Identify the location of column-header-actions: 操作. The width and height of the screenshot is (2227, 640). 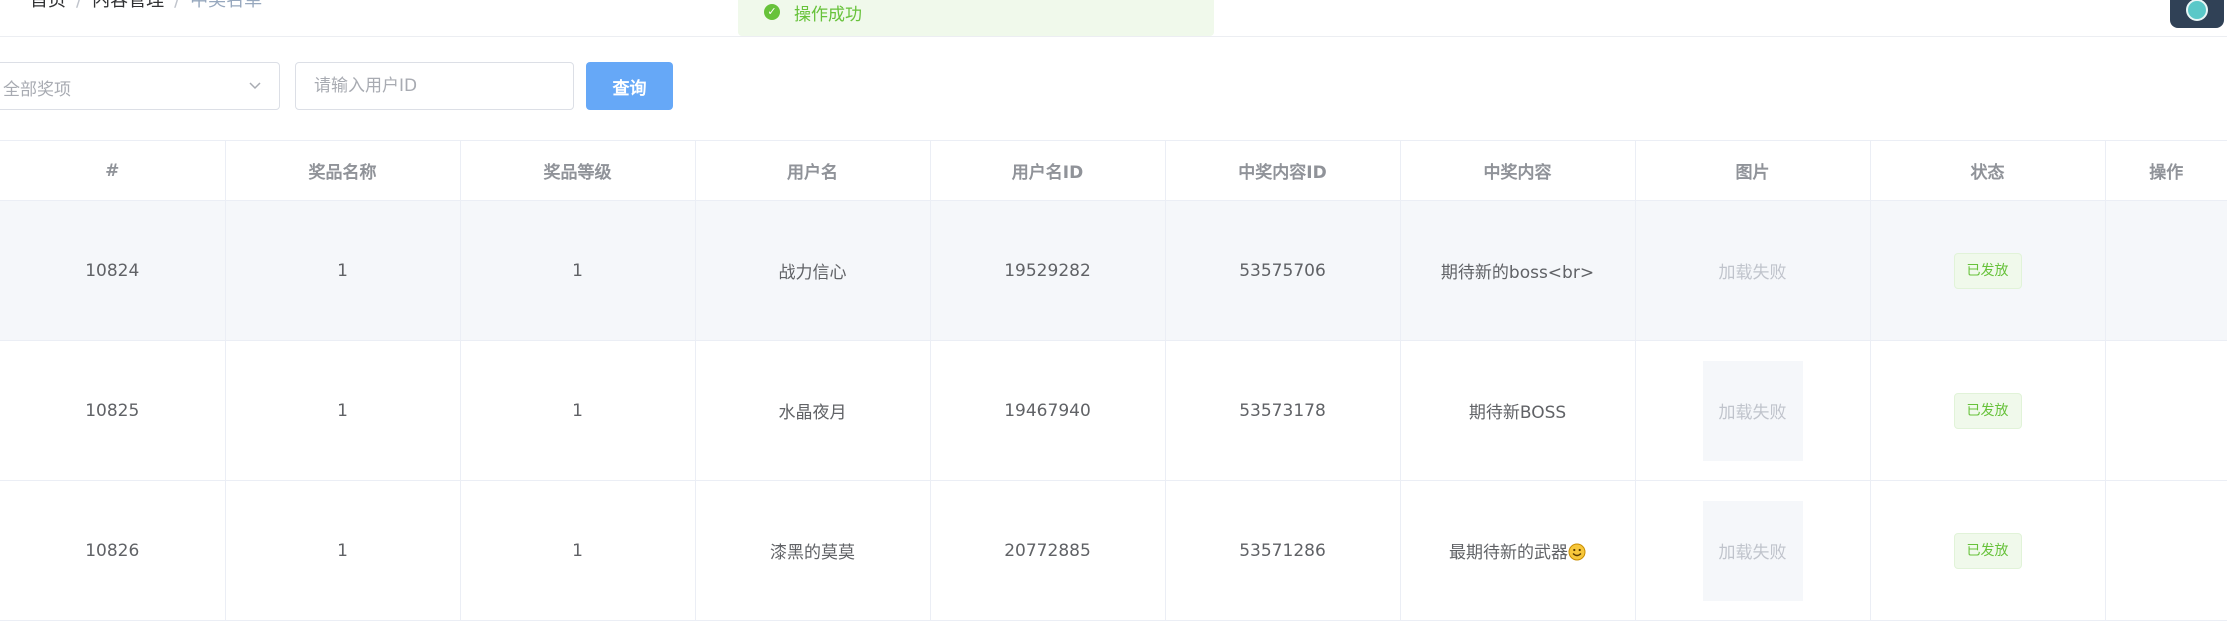
(2166, 170).